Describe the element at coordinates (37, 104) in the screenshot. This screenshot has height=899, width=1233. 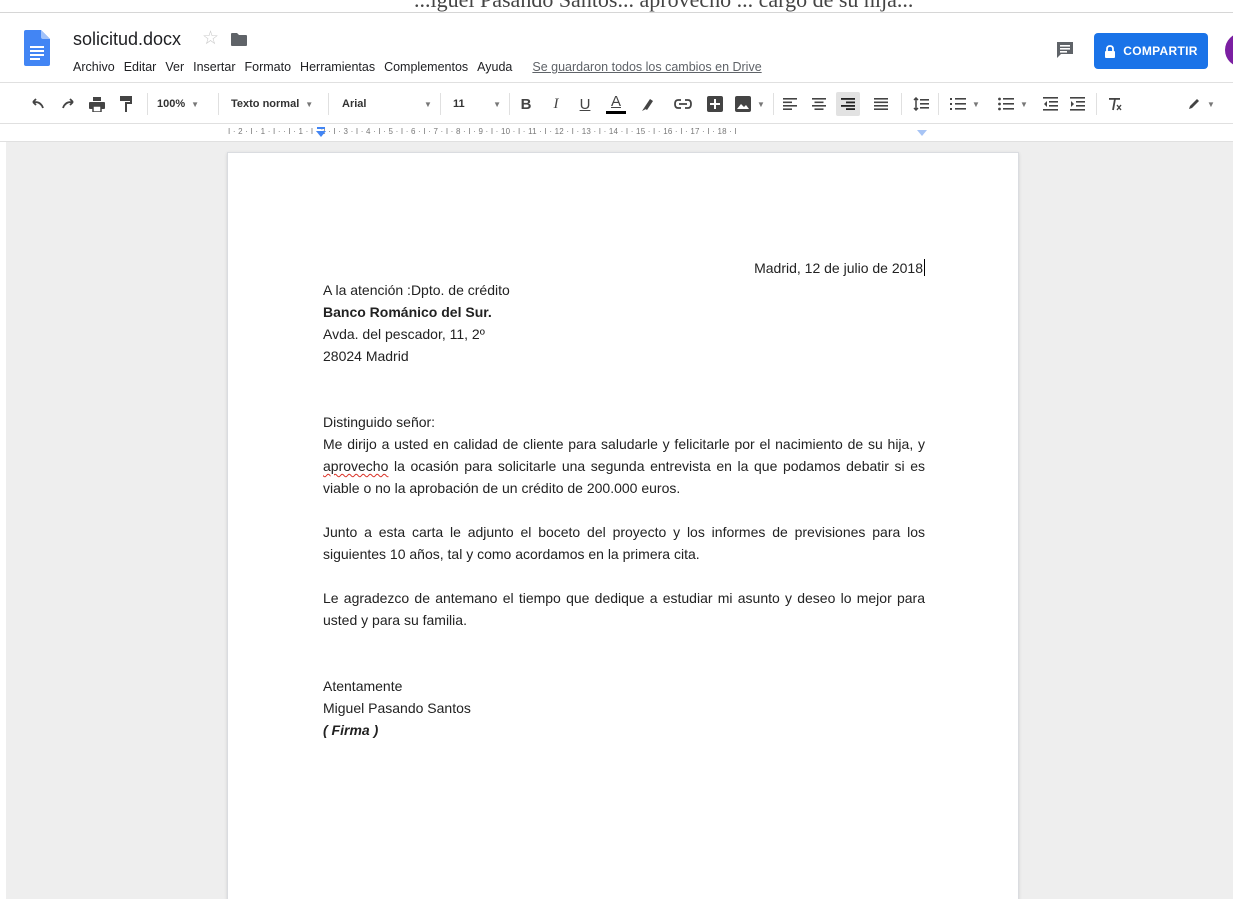
I see `undo-icon` at that location.